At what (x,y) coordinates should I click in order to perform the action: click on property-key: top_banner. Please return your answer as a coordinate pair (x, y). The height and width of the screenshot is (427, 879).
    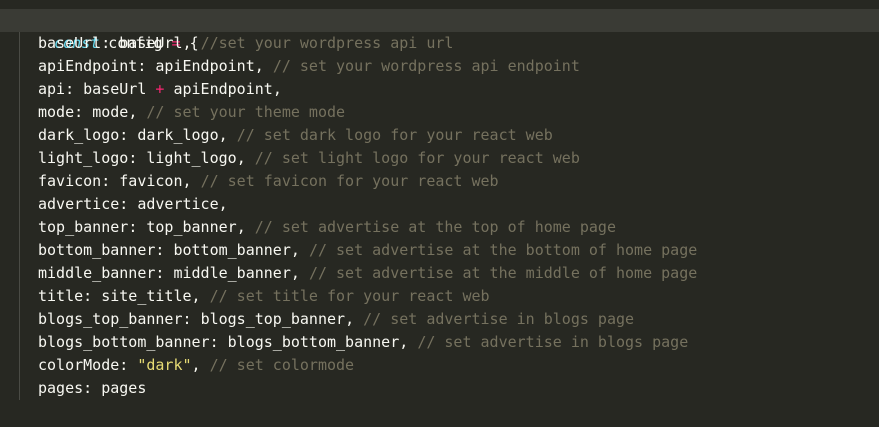
    Looking at the image, I should click on (83, 227).